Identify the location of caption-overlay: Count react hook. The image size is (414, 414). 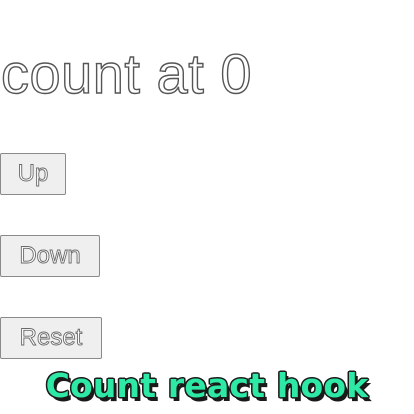
(207, 385).